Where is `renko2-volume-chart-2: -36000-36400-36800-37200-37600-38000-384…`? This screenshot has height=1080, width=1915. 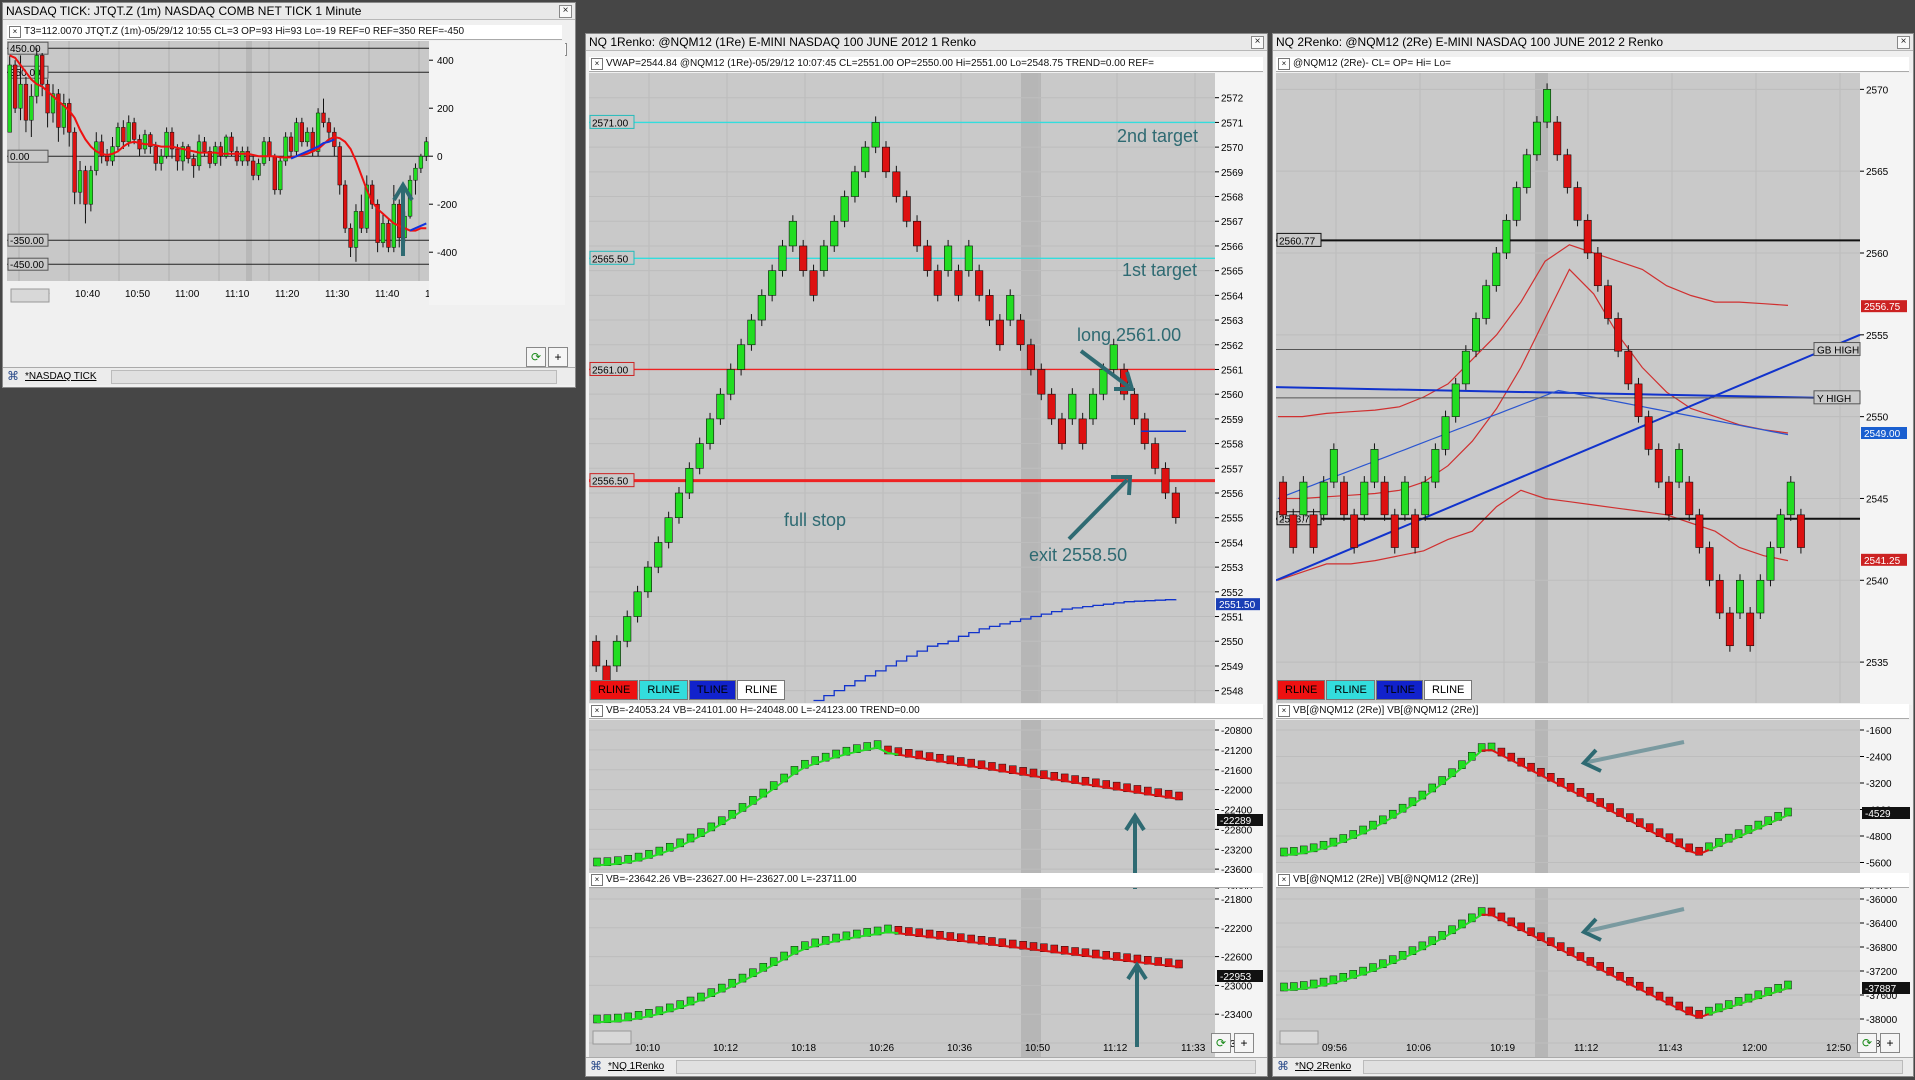
renko2-volume-chart-2: -36000-36400-36800-37200-37600-38000-384… is located at coordinates (1594, 973).